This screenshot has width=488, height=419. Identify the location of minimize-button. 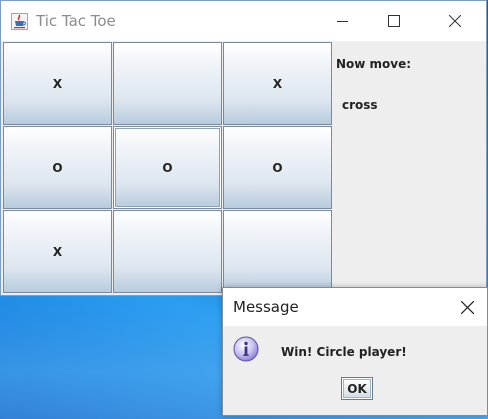
(342, 21).